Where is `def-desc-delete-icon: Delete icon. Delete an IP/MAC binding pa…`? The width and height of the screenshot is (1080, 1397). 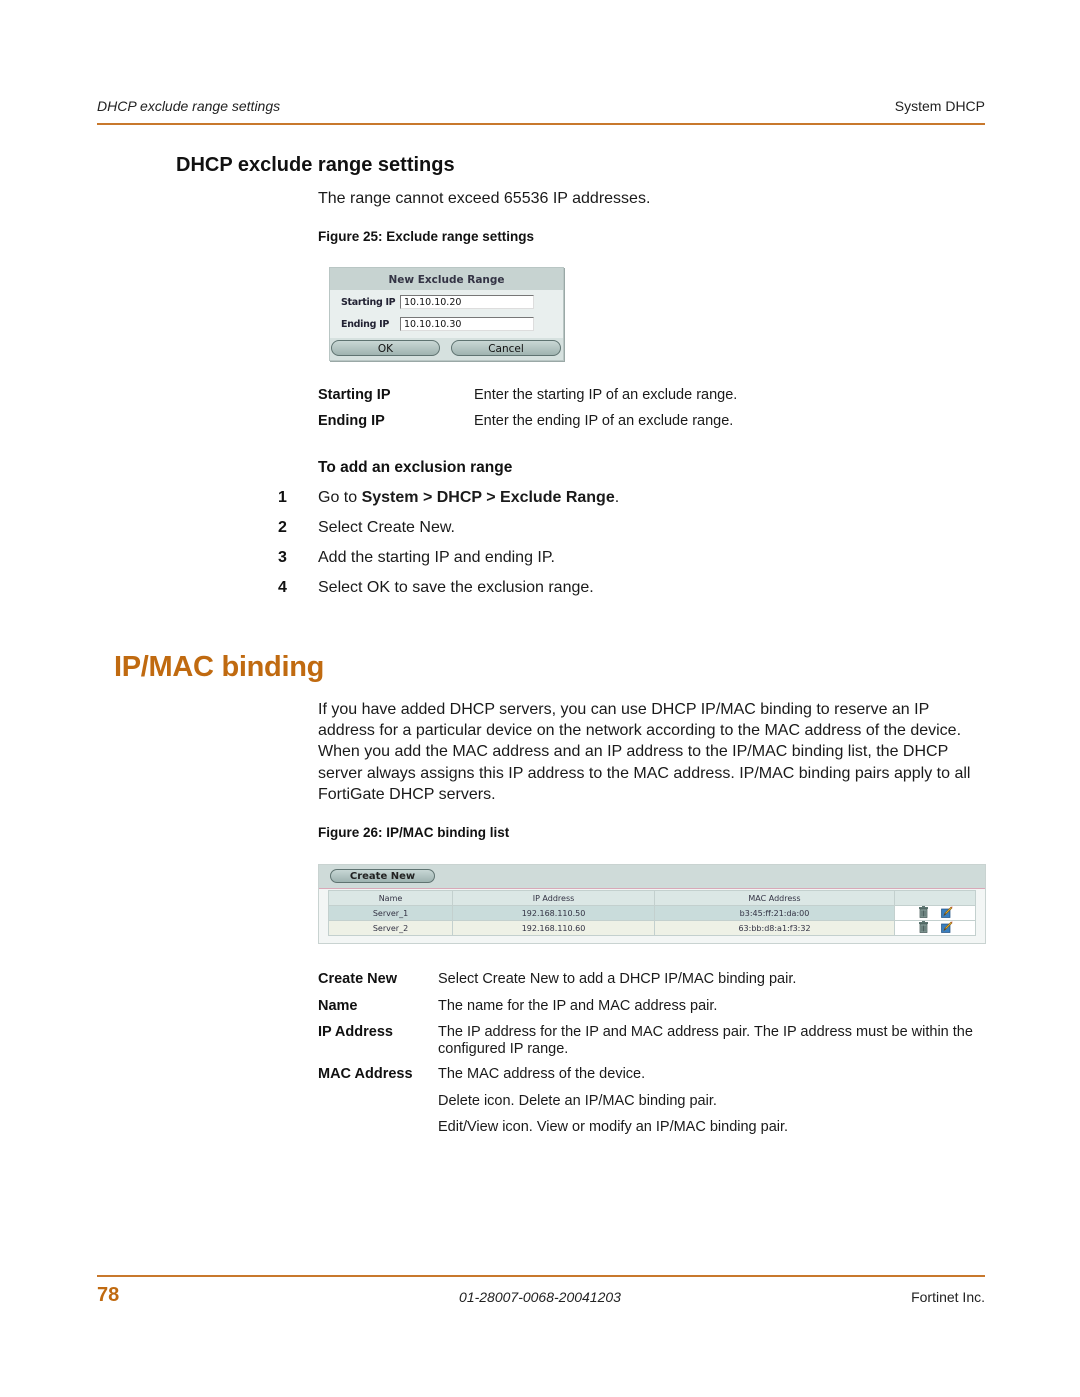
def-desc-delete-icon: Delete icon. Delete an IP/MAC binding pa… is located at coordinates (577, 1101).